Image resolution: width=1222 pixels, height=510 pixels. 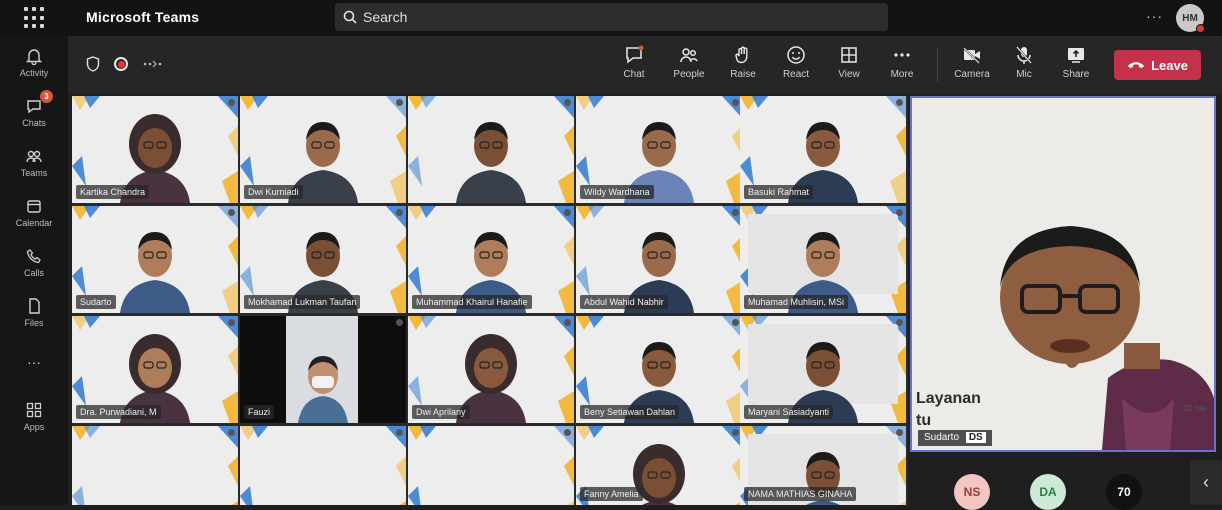 What do you see at coordinates (1076, 74) in the screenshot?
I see `toolbar-label: Share` at bounding box center [1076, 74].